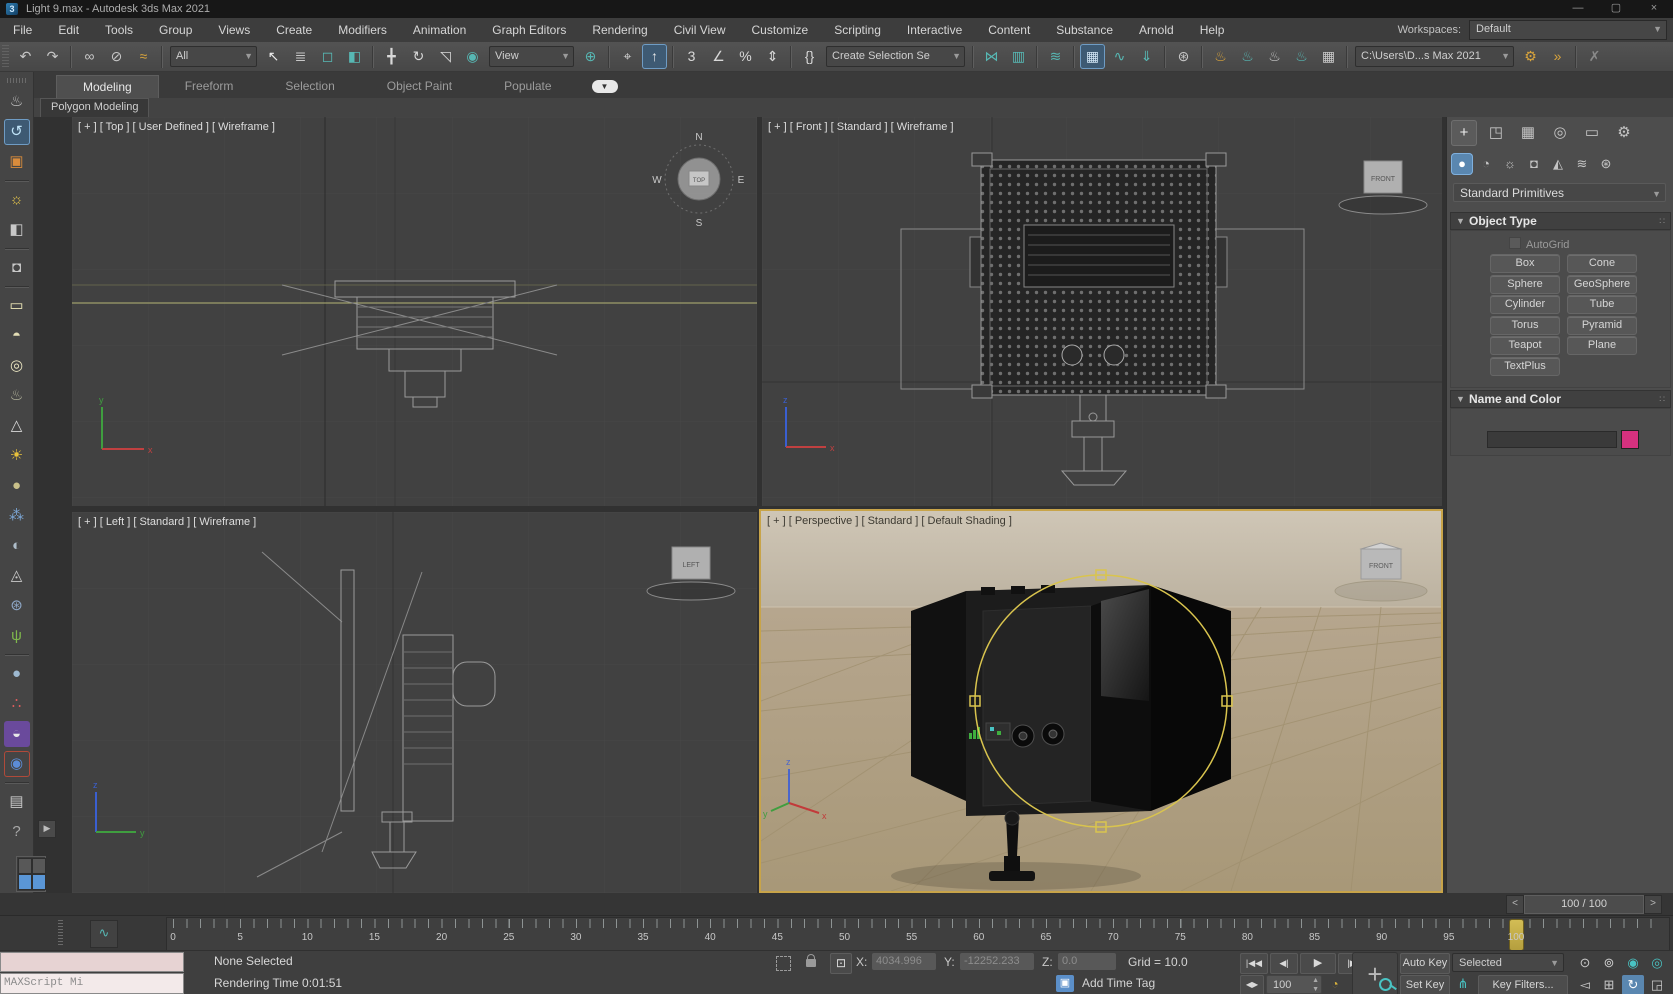 The width and height of the screenshot is (1673, 994). What do you see at coordinates (175, 30) in the screenshot?
I see `menu-group: Group` at bounding box center [175, 30].